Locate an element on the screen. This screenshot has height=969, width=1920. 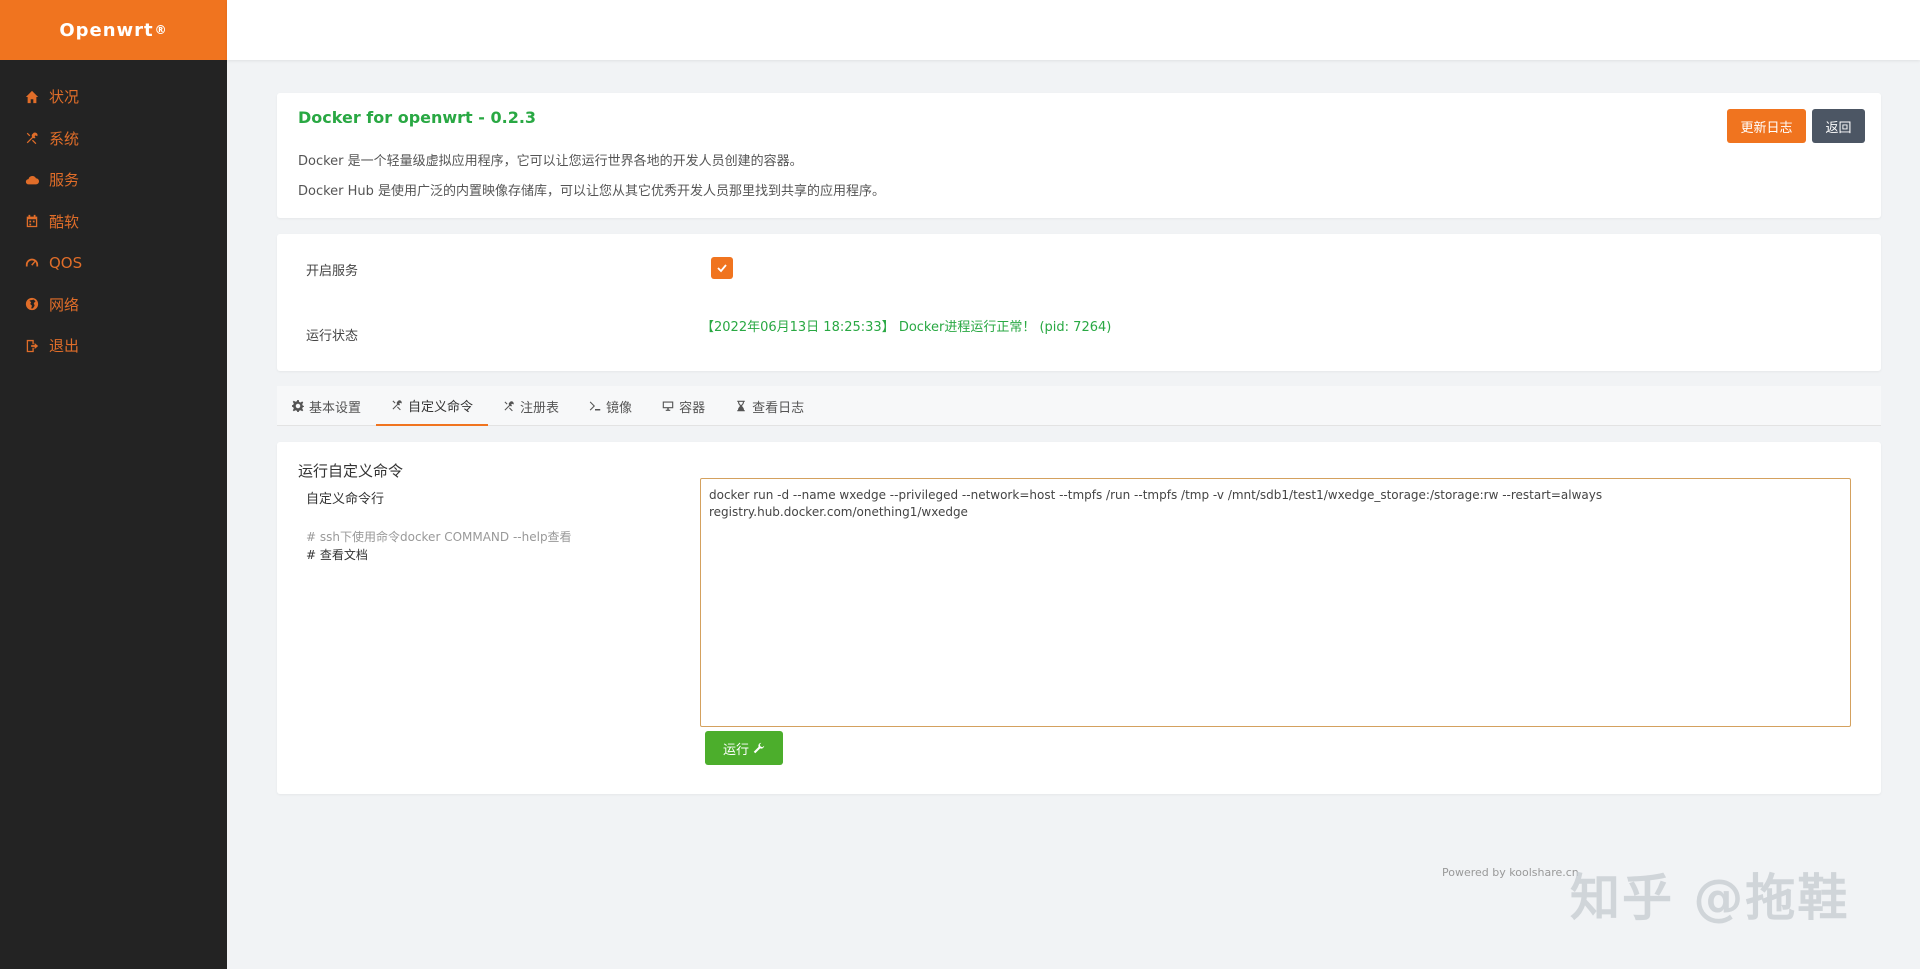
footer-text: Powered by koolshare.cn is located at coordinates (1510, 872).